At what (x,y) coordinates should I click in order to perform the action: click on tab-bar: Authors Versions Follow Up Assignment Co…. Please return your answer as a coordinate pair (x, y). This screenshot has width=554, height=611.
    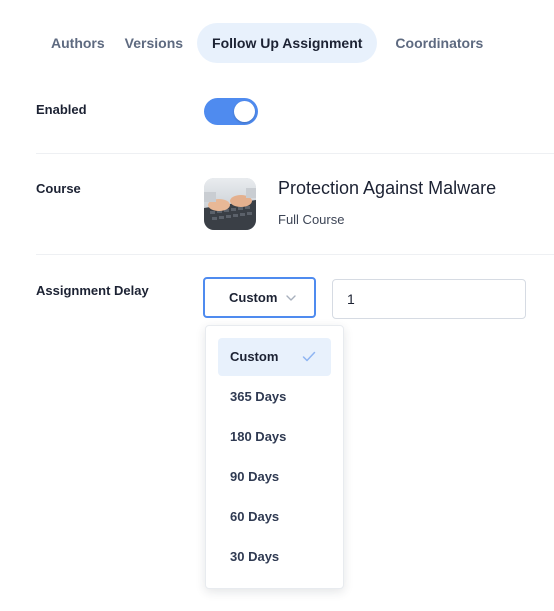
    Looking at the image, I should click on (264, 43).